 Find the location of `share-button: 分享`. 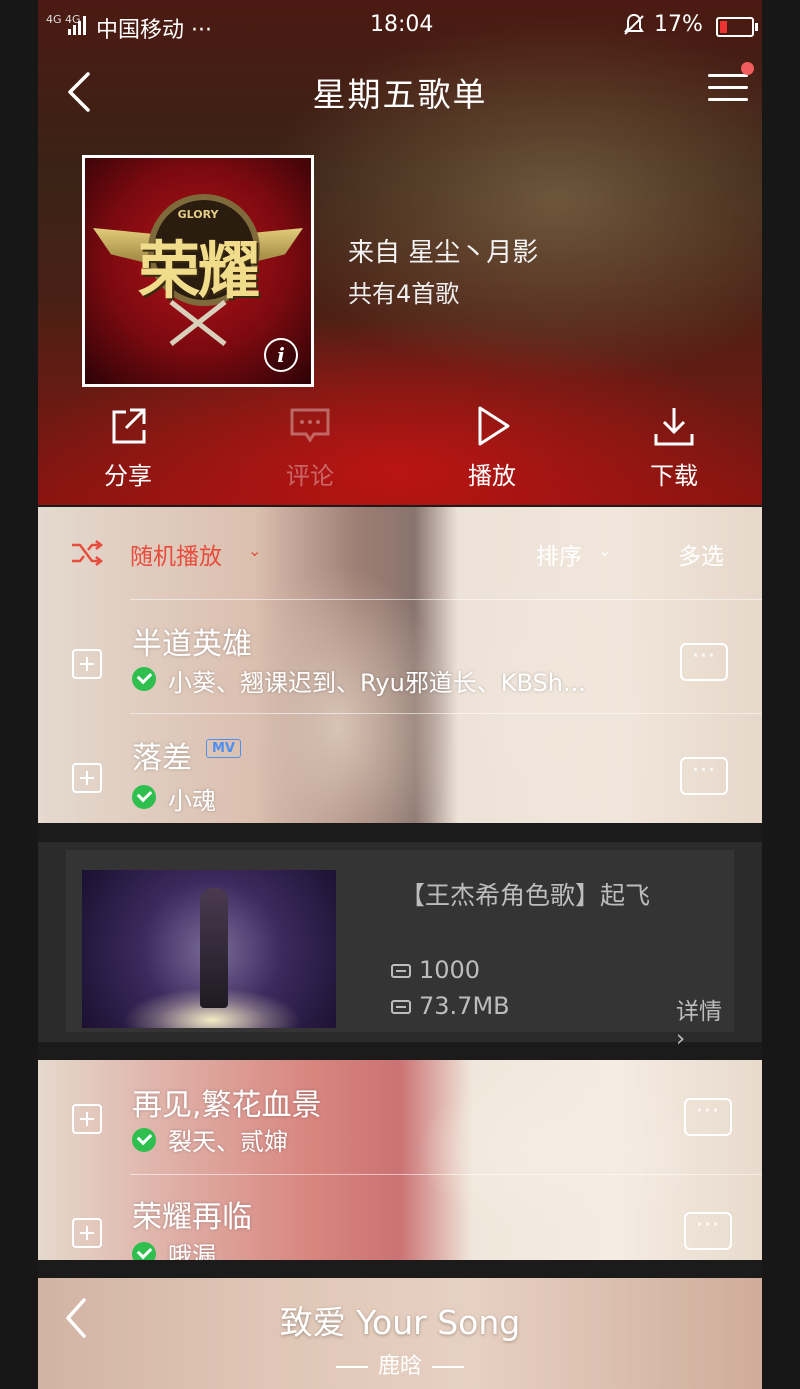

share-button: 分享 is located at coordinates (128, 445).